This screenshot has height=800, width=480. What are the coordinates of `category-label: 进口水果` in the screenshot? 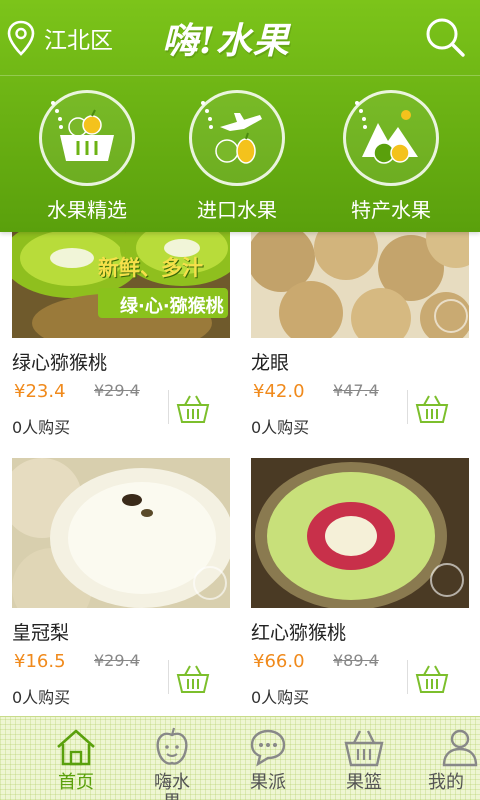 It's located at (237, 210).